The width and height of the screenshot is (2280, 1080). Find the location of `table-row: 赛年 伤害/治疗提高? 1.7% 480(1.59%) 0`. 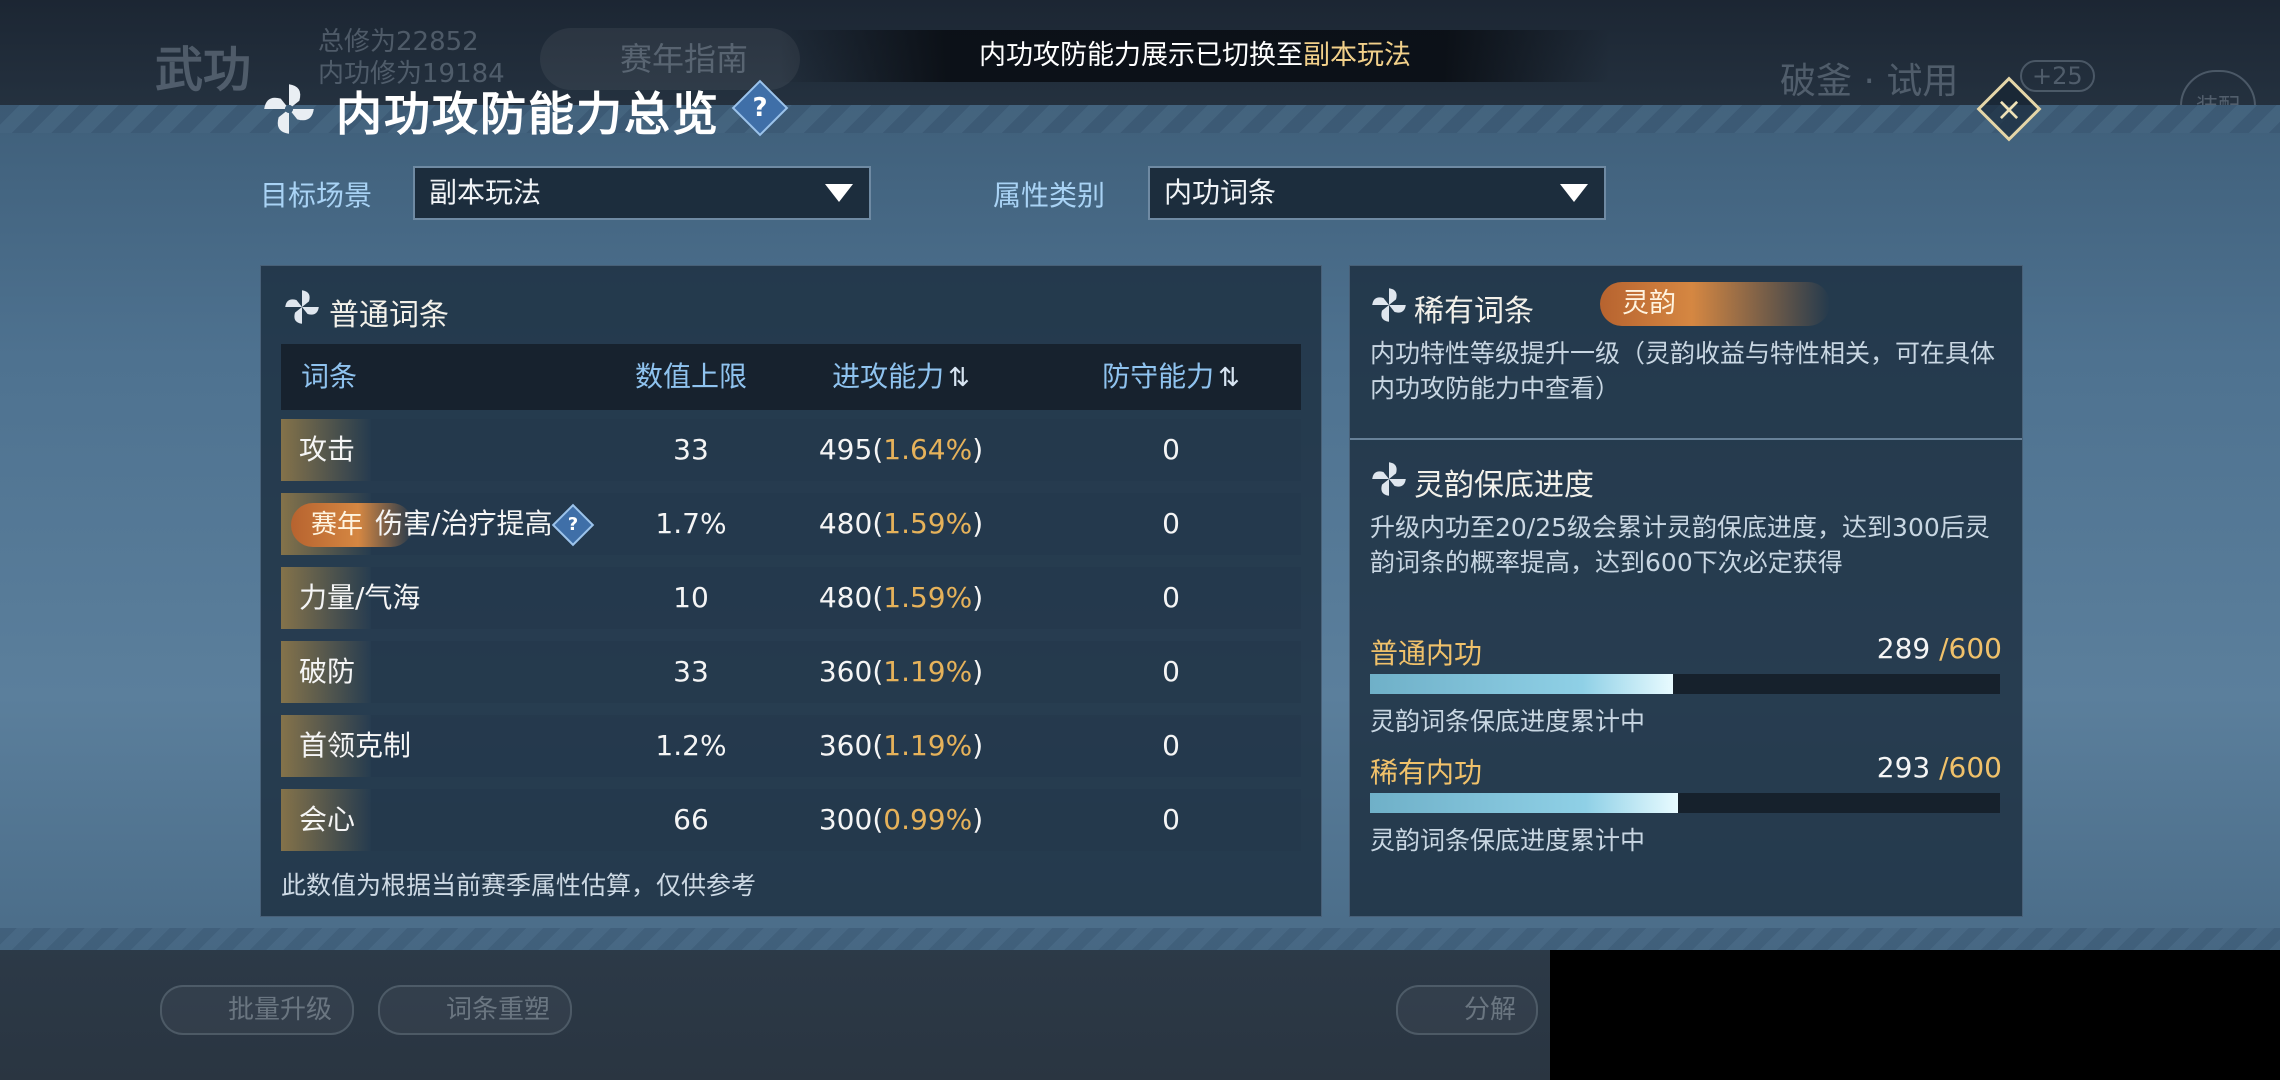

table-row: 赛年 伤害/治疗提高? 1.7% 480(1.59%) 0 is located at coordinates (791, 524).